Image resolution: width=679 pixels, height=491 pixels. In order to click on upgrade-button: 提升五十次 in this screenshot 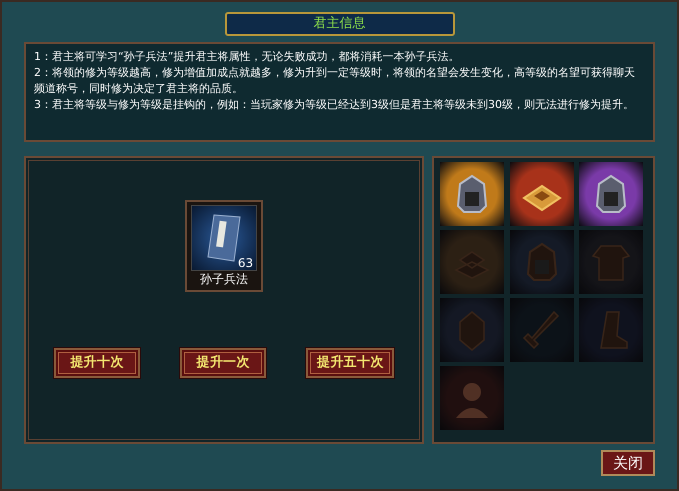, I will do `click(350, 363)`.